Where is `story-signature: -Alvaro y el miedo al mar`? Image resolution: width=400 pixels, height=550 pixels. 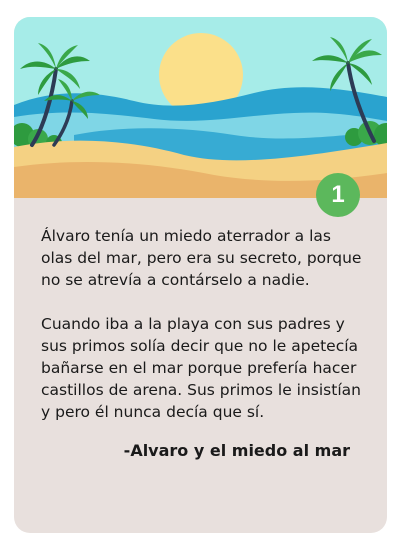 story-signature: -Alvaro y el miedo al mar is located at coordinates (236, 450).